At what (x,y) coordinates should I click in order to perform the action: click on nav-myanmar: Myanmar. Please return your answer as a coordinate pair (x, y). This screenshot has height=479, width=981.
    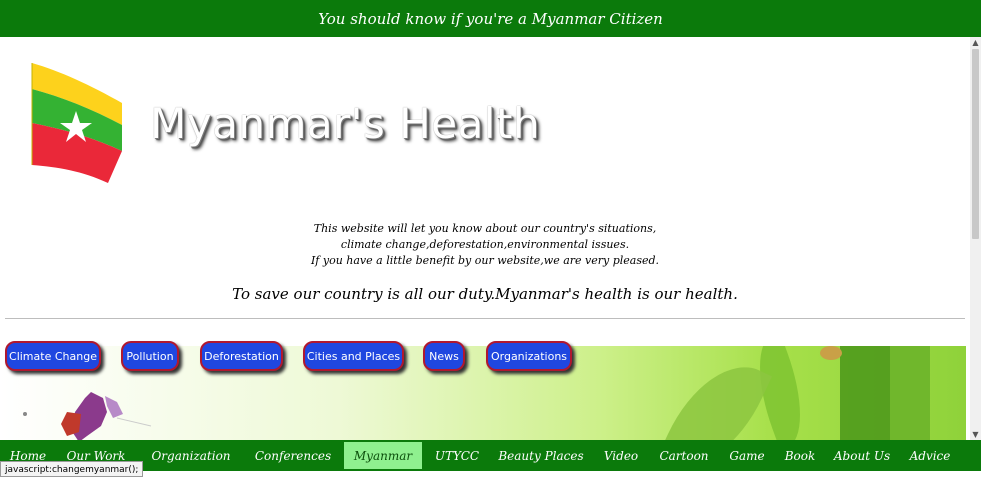
    Looking at the image, I should click on (383, 455).